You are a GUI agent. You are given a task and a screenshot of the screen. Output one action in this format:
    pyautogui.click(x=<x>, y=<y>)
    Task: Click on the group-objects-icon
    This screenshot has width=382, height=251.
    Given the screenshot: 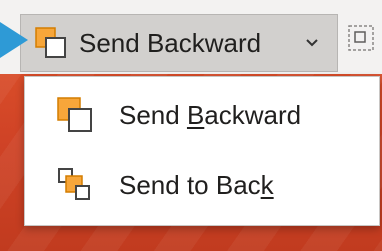 What is the action you would take?
    pyautogui.click(x=363, y=40)
    